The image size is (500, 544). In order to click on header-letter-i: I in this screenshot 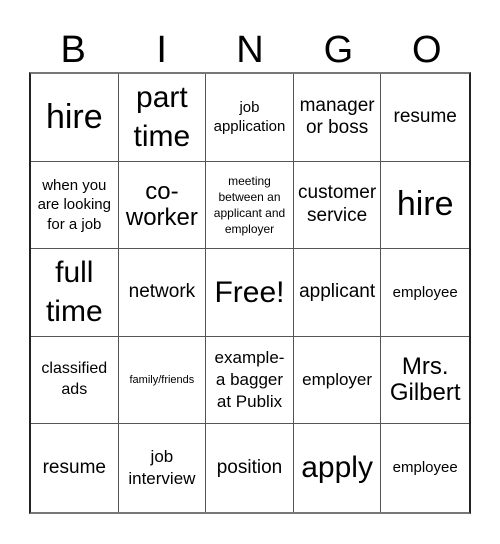, I will do `click(161, 50)`.